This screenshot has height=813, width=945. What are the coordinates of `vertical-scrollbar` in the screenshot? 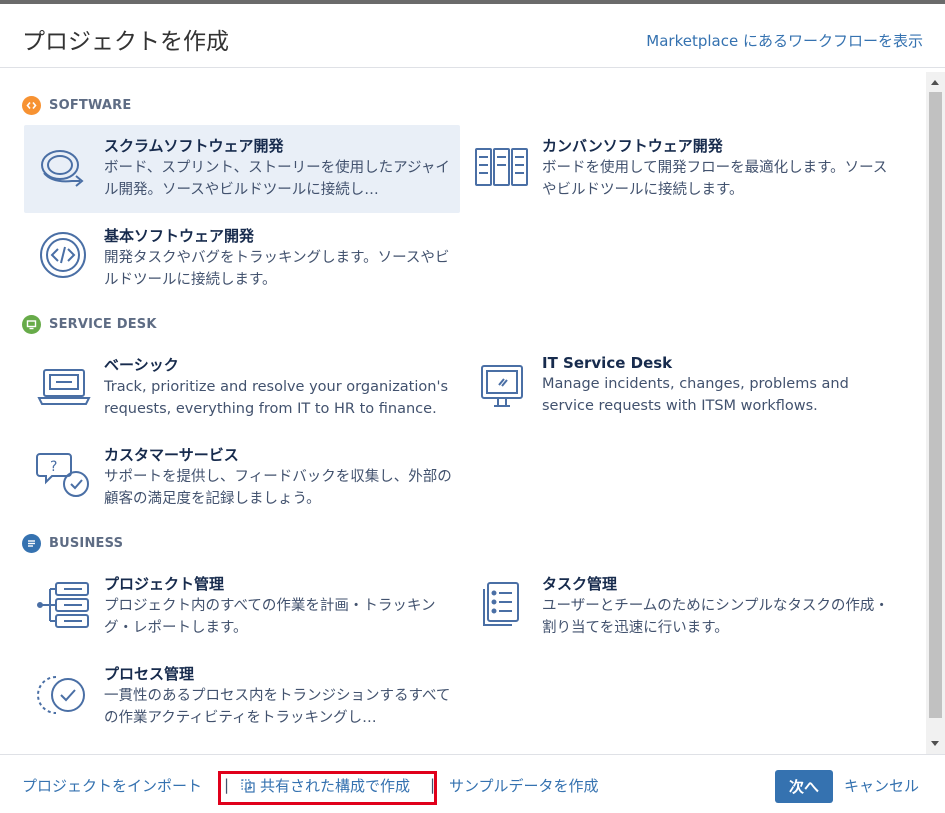 It's located at (935, 413).